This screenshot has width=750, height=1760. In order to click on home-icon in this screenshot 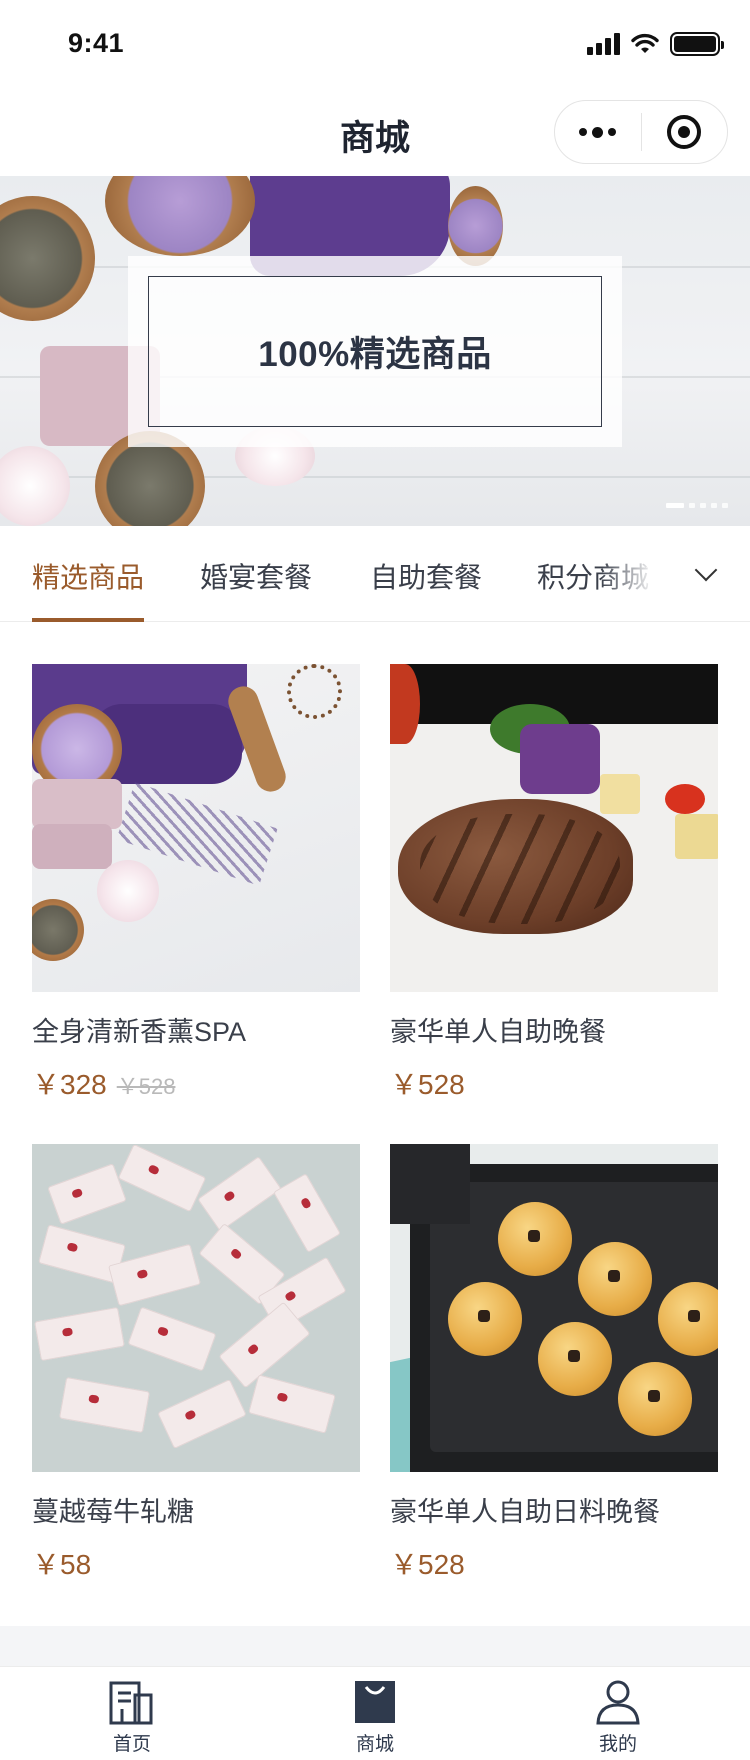, I will do `click(132, 1701)`.